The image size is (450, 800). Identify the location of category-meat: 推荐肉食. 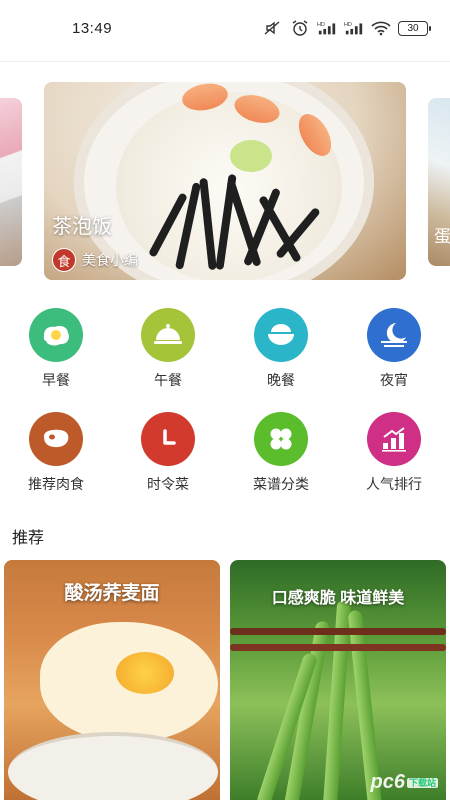
(56, 453).